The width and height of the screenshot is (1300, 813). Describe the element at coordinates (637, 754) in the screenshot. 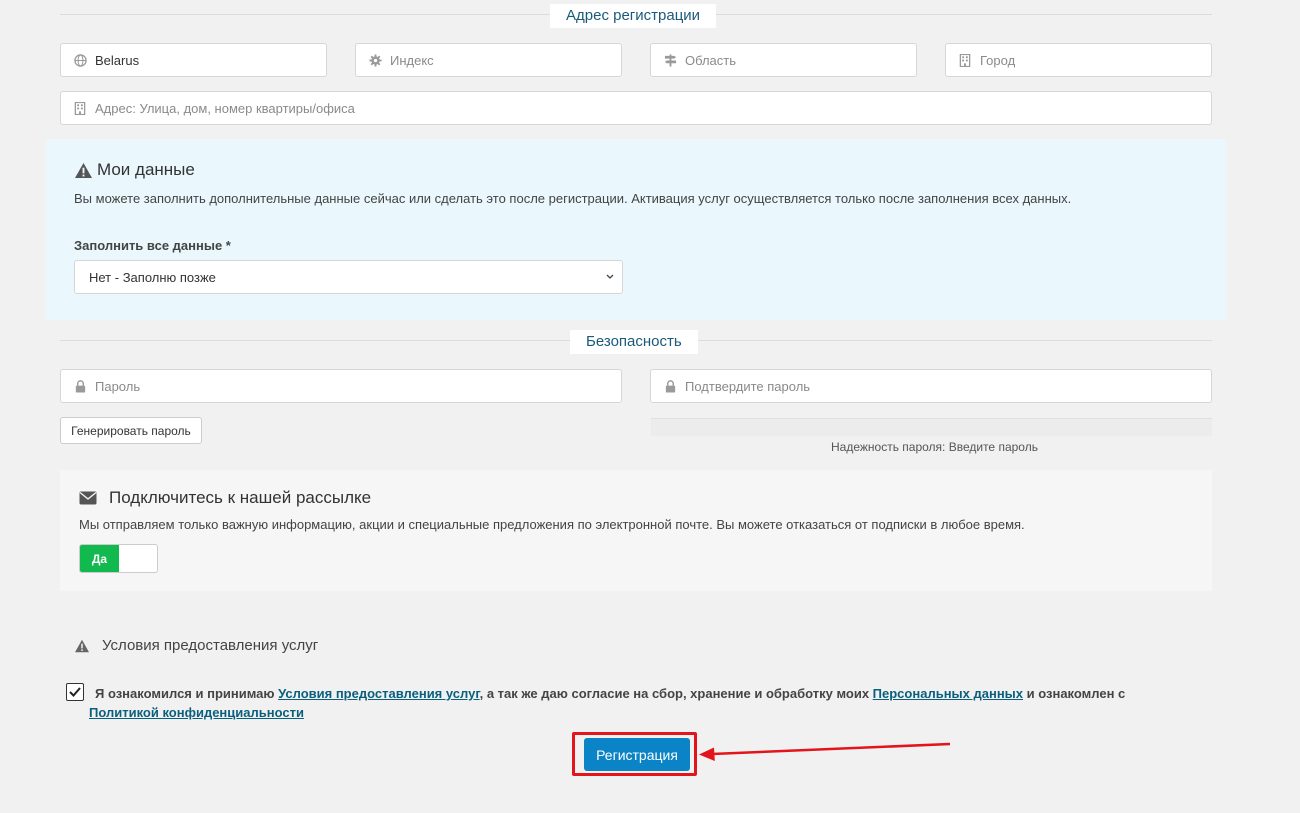

I see `register-button: Регистрация` at that location.